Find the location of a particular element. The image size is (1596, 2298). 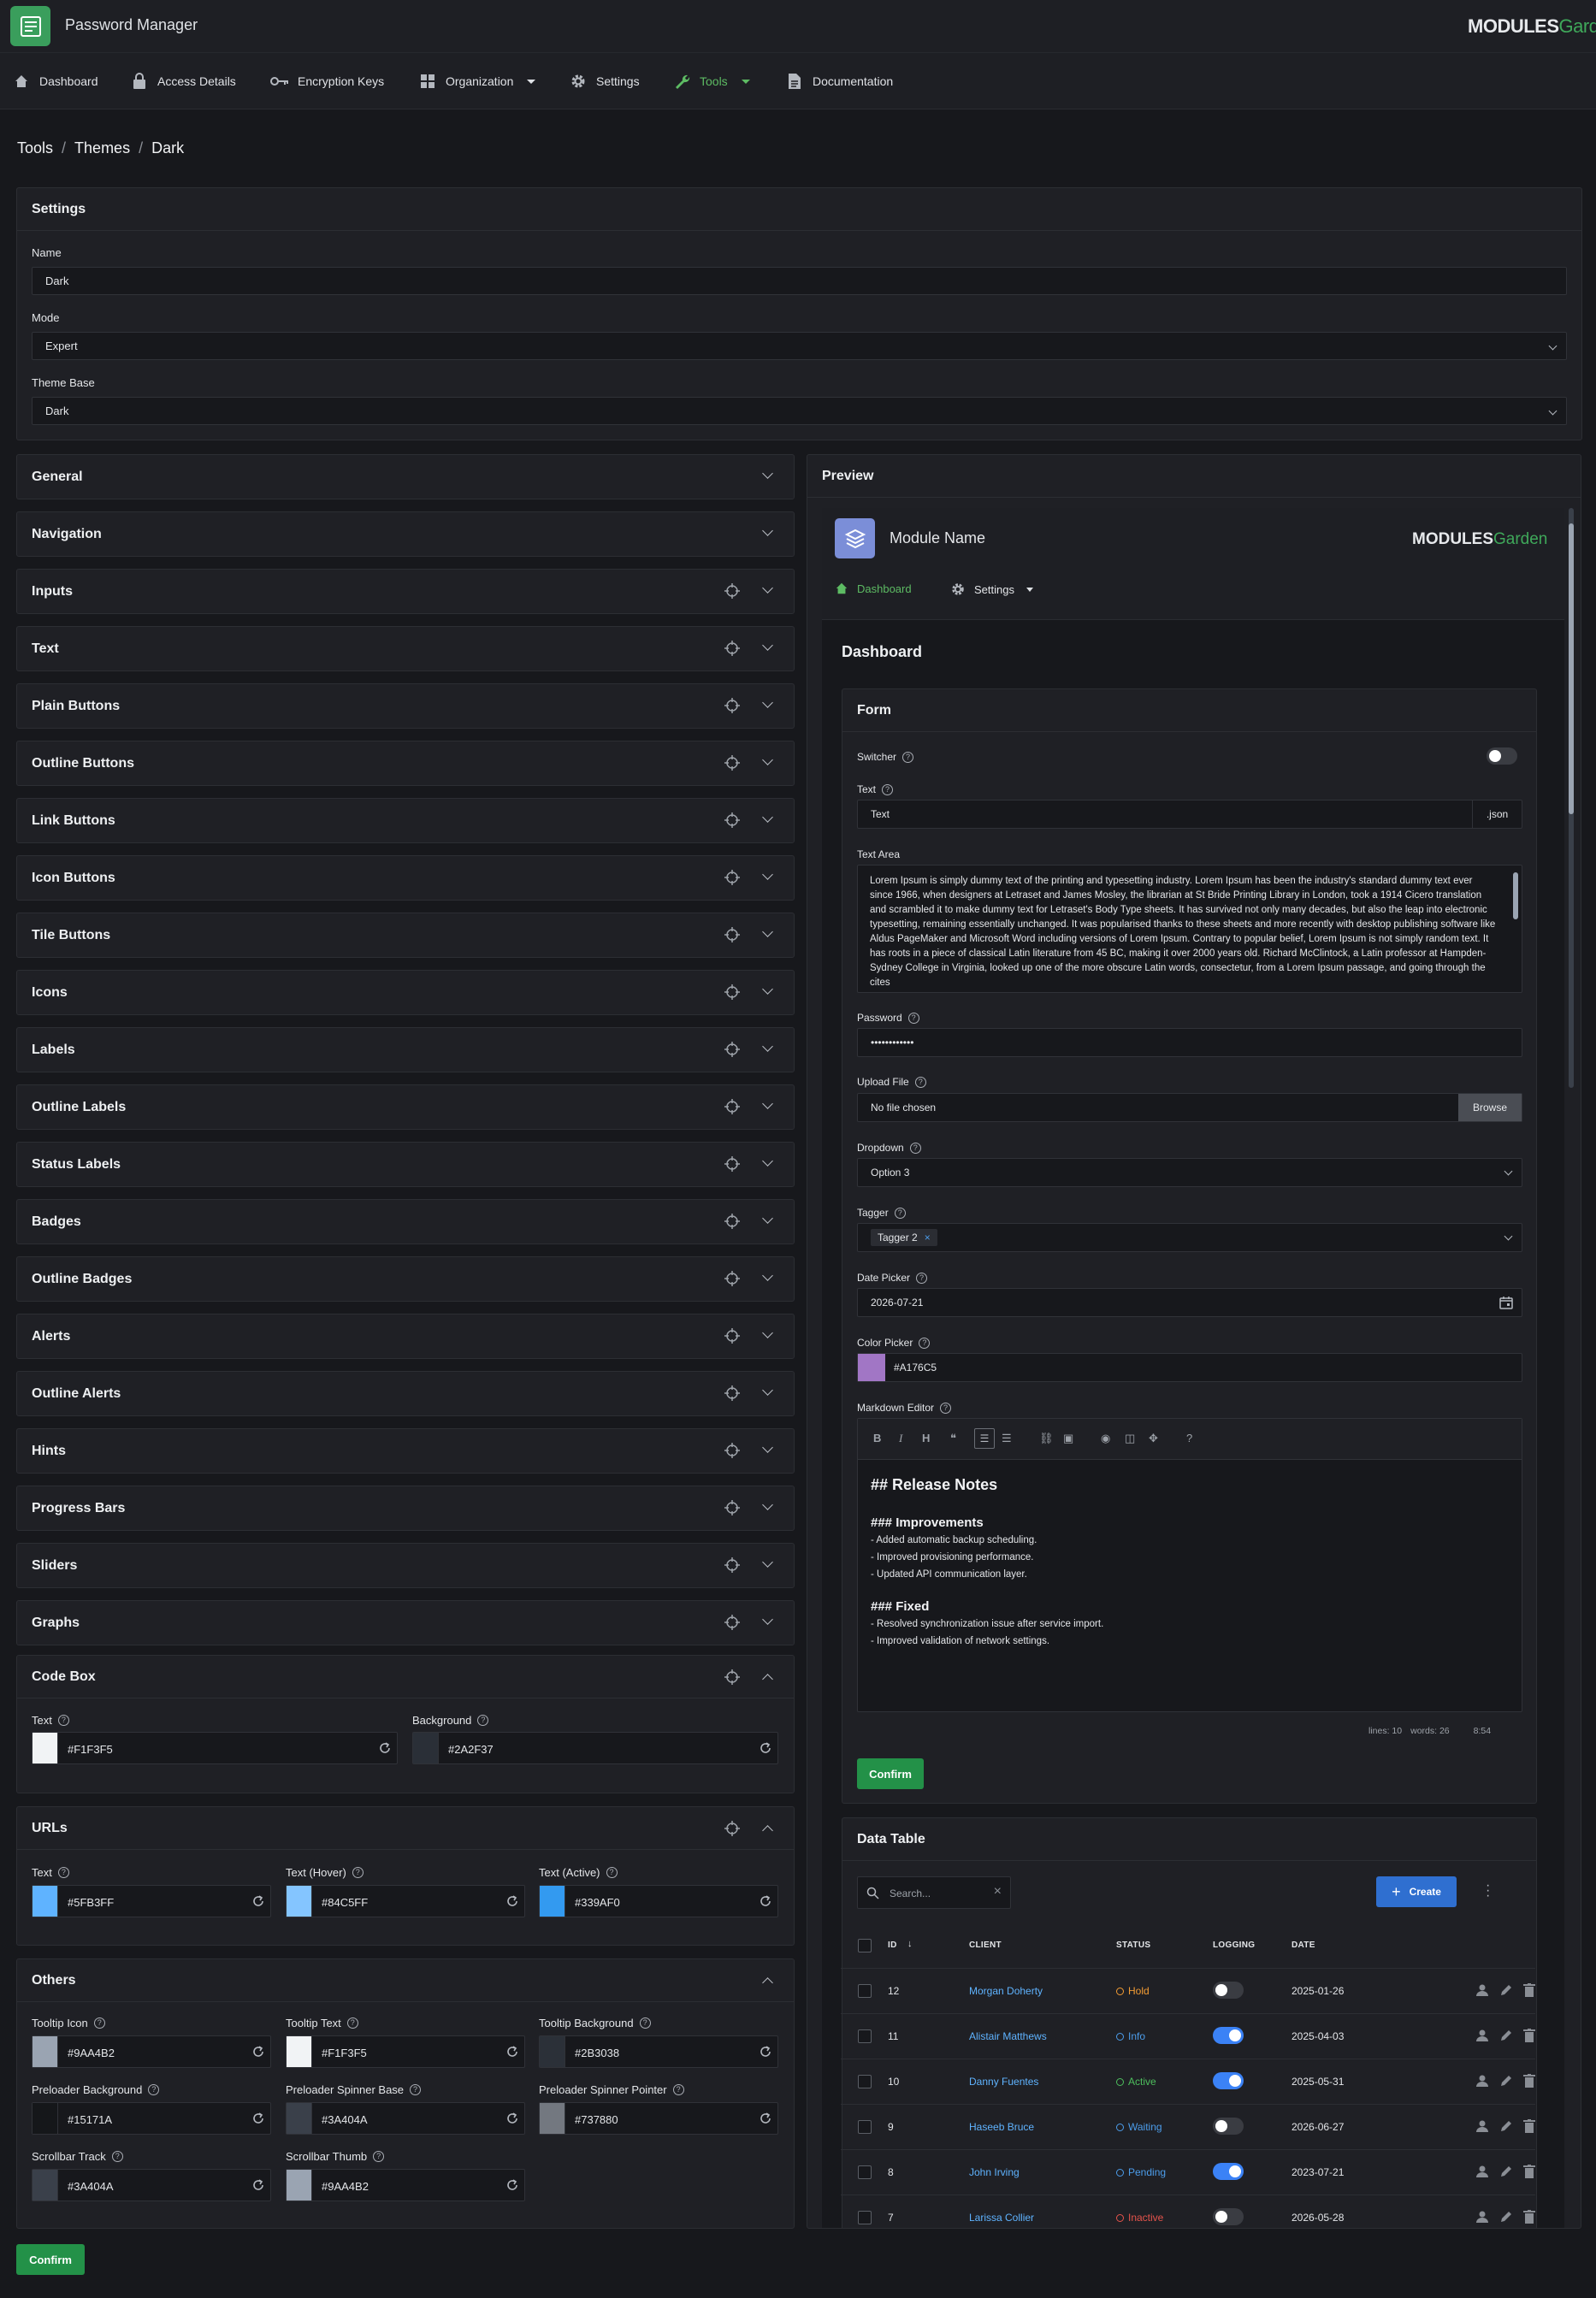

color-picker-input: #A176C5 is located at coordinates (1189, 1367).